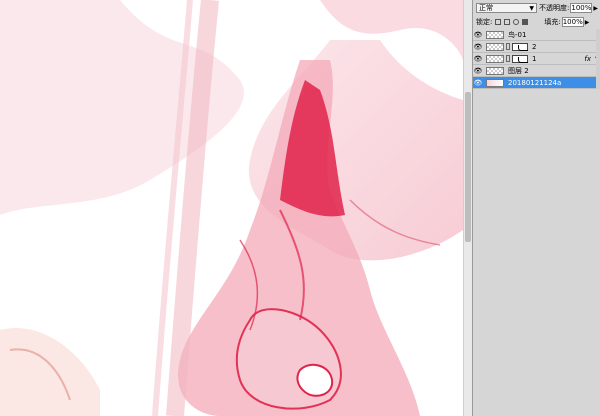 This screenshot has height=416, width=600. What do you see at coordinates (536, 35) in the screenshot?
I see `layer-row: 👁 鸟-01` at bounding box center [536, 35].